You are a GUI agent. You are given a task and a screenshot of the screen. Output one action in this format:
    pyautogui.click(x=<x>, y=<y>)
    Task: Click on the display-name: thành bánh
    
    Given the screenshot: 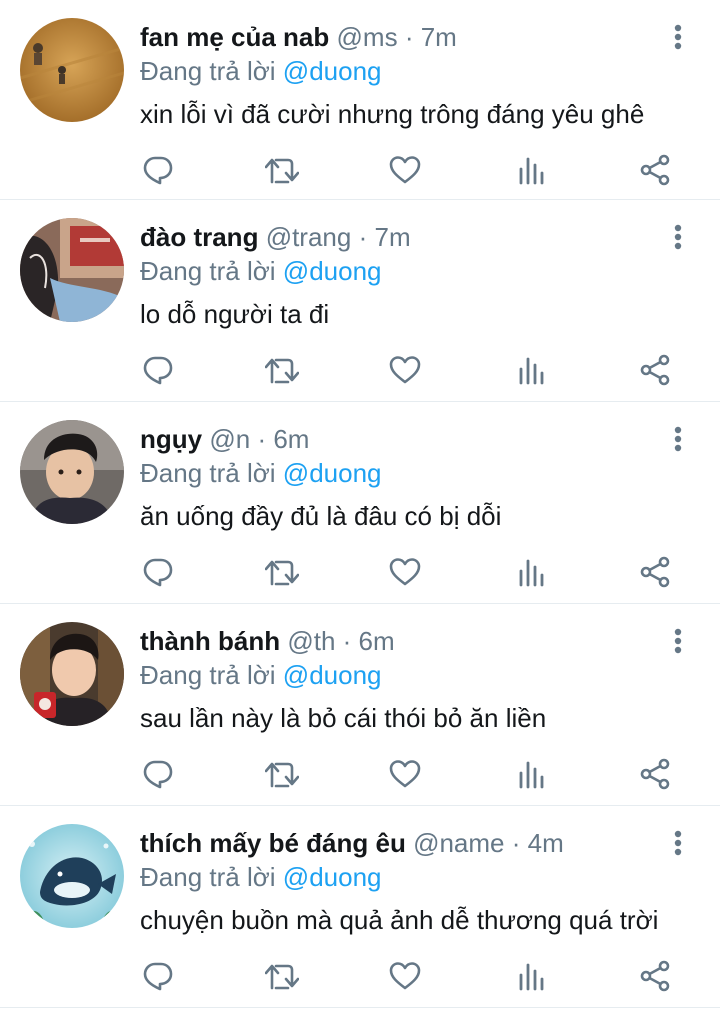 What is the action you would take?
    pyautogui.click(x=210, y=641)
    